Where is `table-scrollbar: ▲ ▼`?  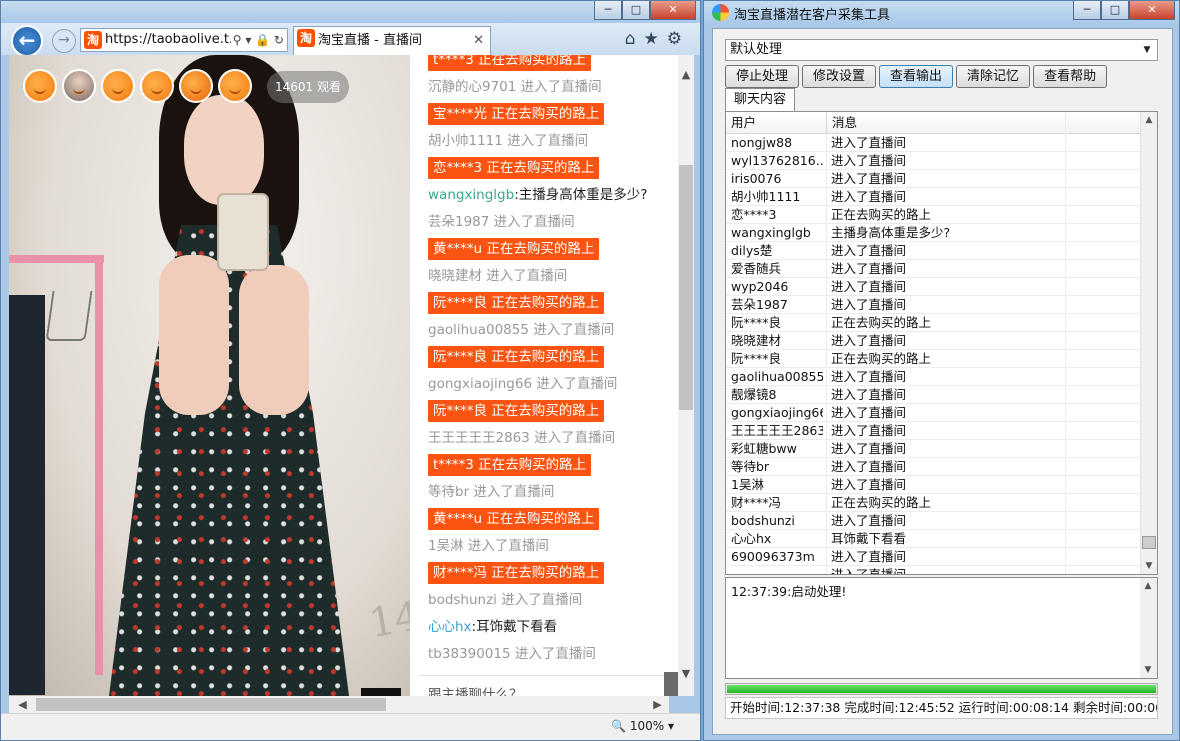 table-scrollbar: ▲ ▼ is located at coordinates (1148, 343).